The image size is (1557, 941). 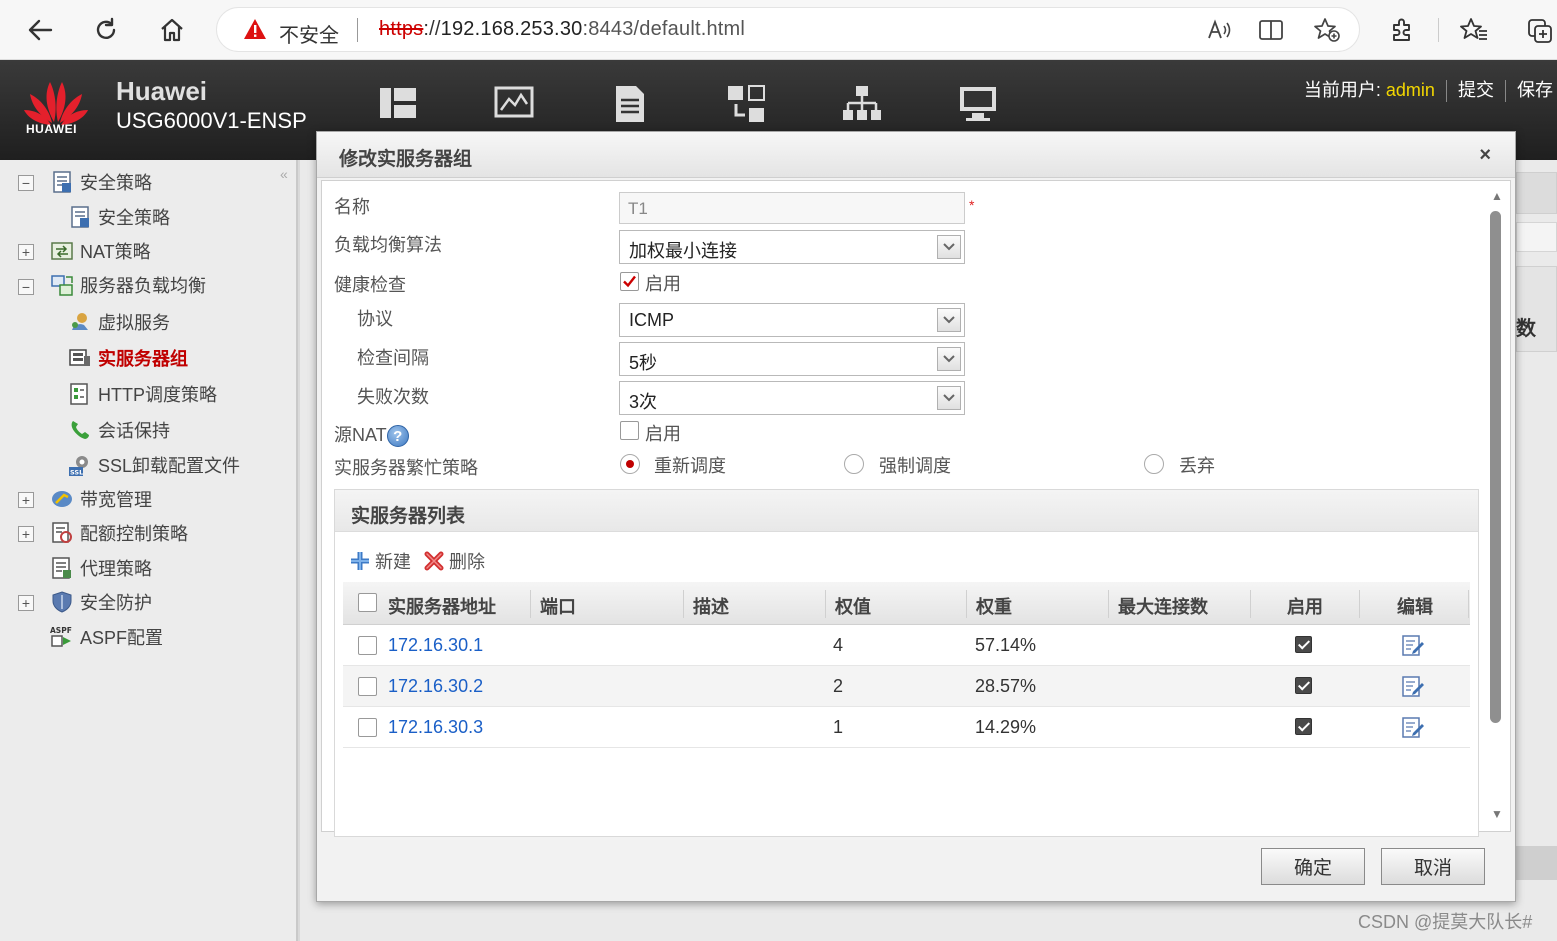 I want to click on radio-reschedule, so click(x=630, y=464).